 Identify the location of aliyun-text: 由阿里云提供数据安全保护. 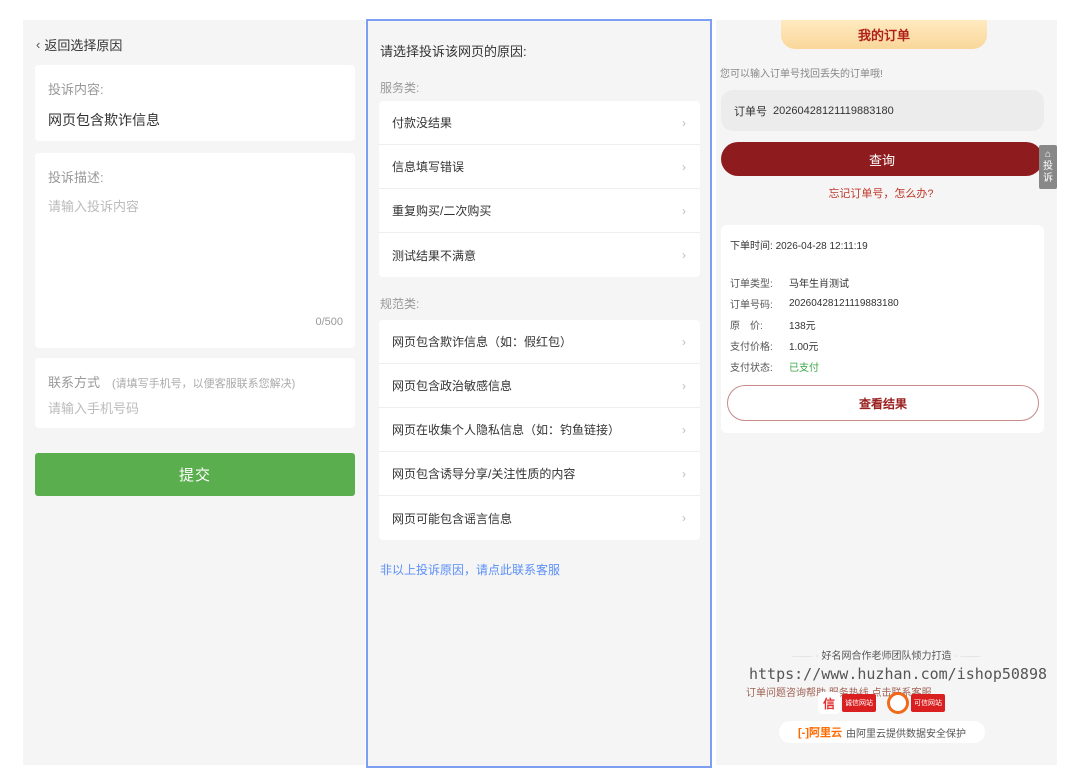
(906, 734).